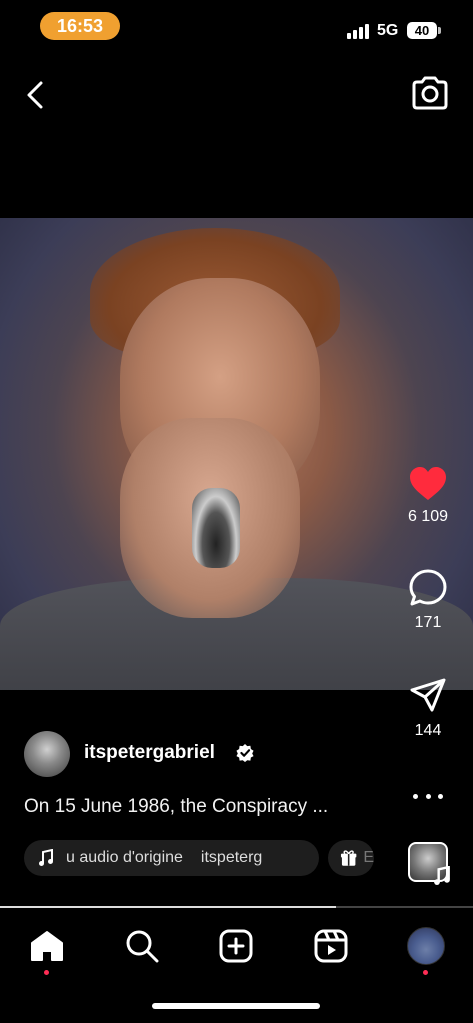  I want to click on video-progress-fill, so click(168, 907).